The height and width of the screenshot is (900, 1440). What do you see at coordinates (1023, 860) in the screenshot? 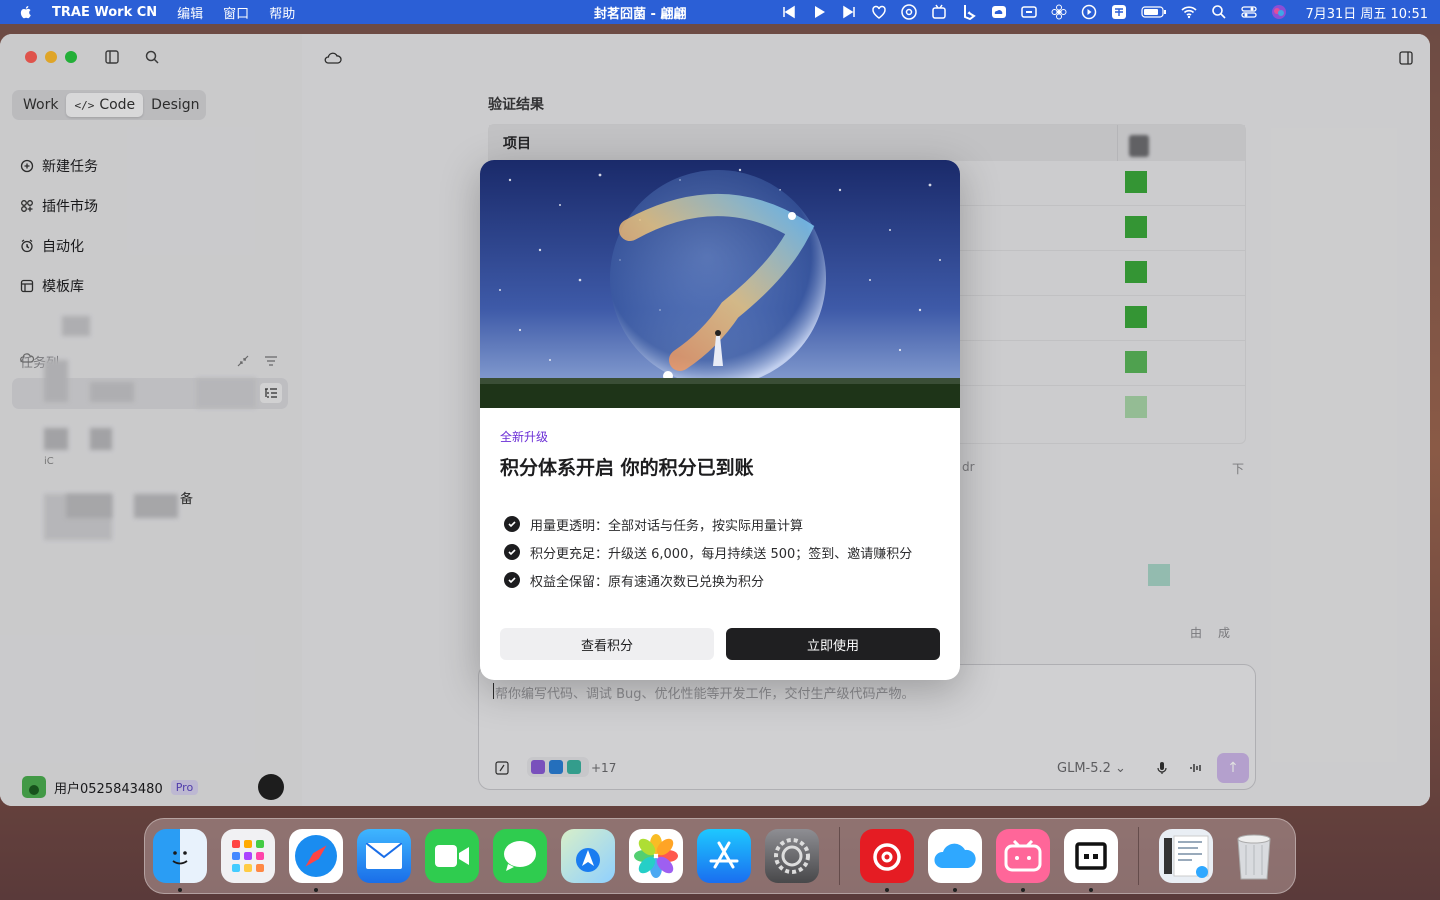
I see `bilibili-app-icon` at bounding box center [1023, 860].